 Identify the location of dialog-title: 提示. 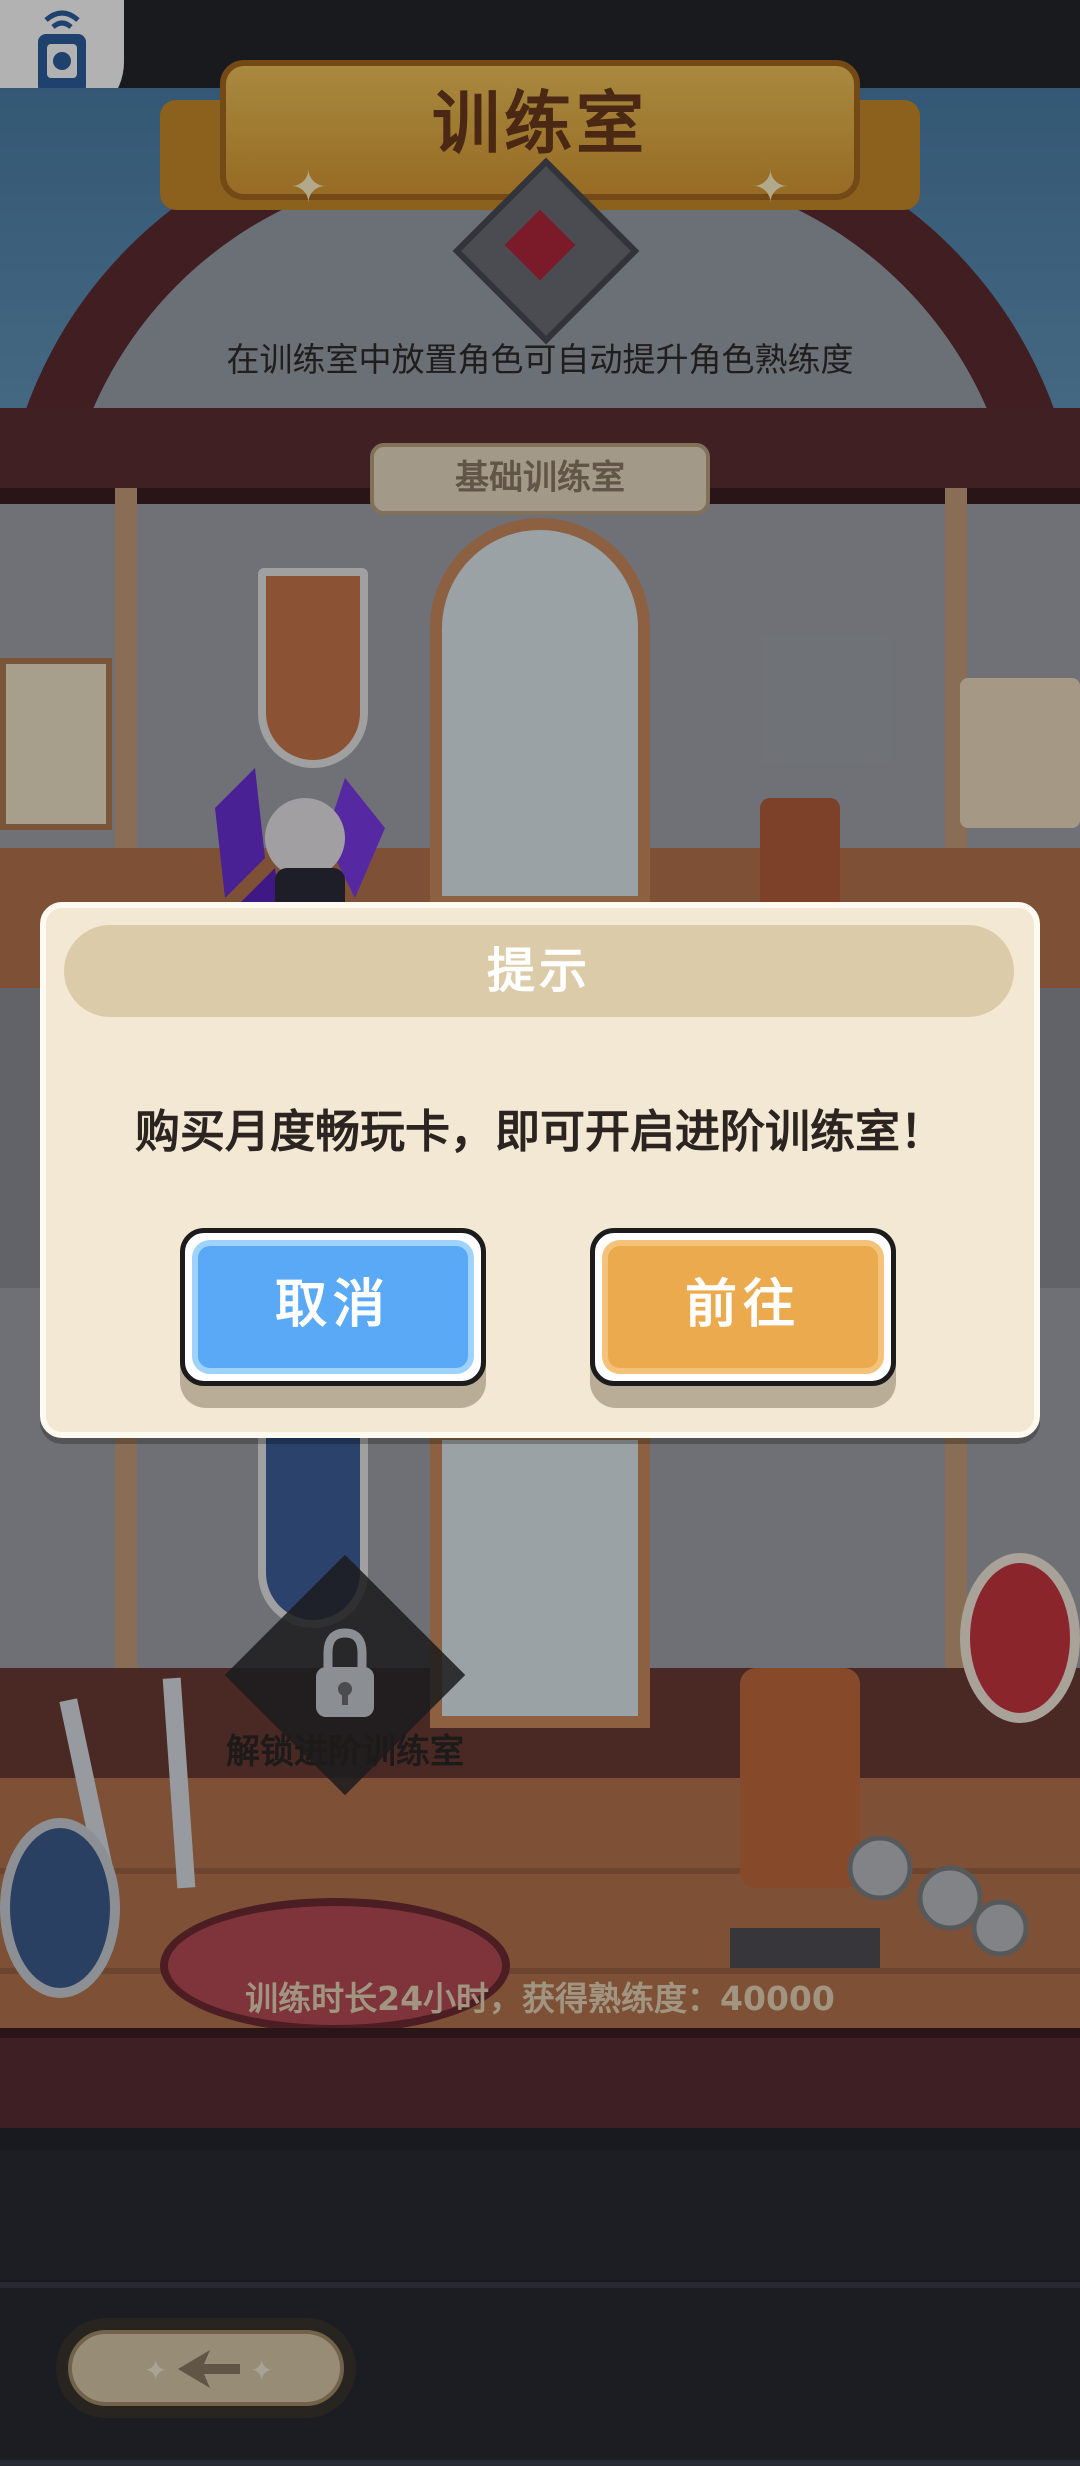
(538, 971).